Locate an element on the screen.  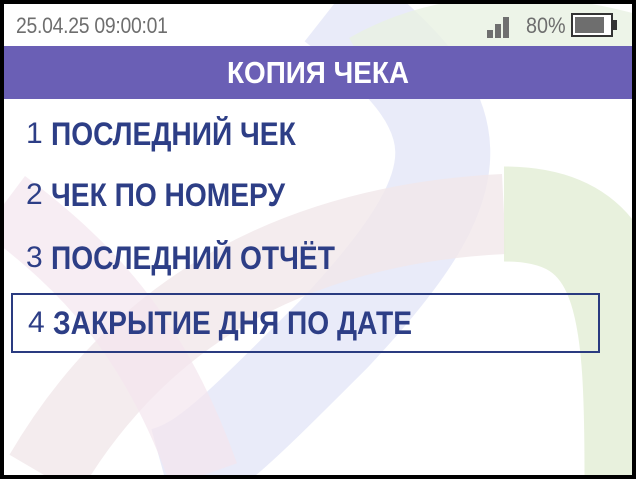
menu-item-number: 2 is located at coordinates (34, 194).